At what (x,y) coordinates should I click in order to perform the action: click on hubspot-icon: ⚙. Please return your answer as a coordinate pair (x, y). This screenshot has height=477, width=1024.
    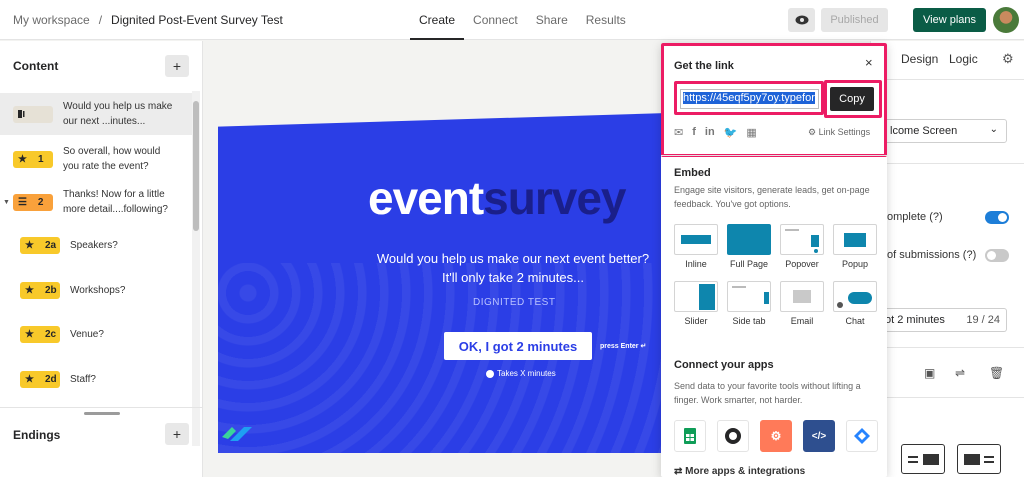
    Looking at the image, I should click on (776, 436).